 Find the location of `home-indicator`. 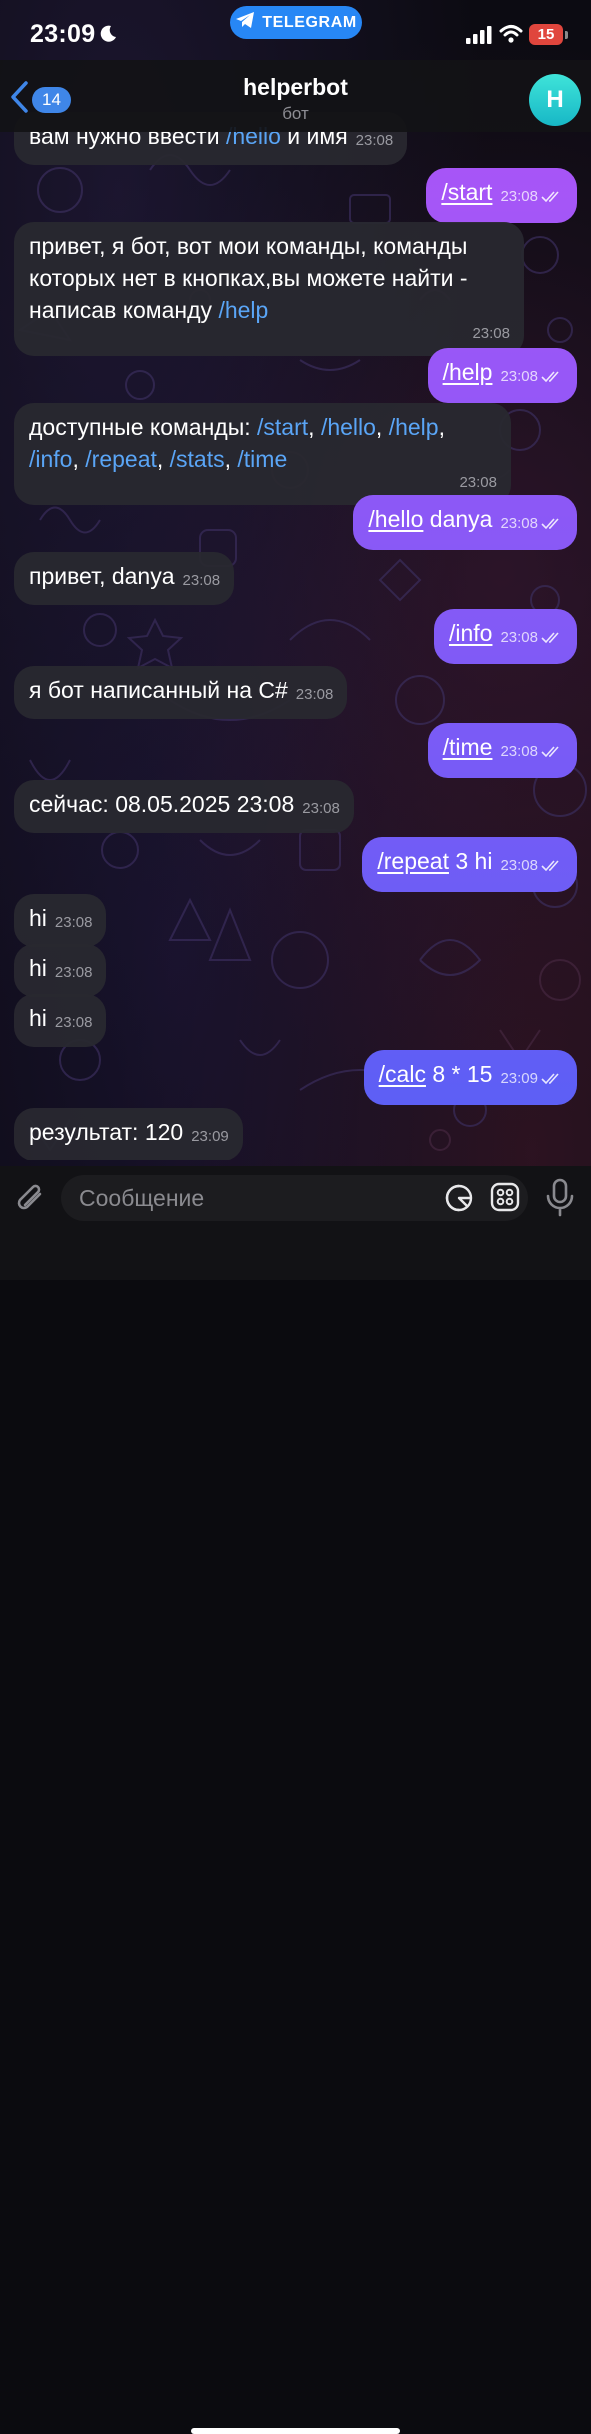

home-indicator is located at coordinates (295, 2431).